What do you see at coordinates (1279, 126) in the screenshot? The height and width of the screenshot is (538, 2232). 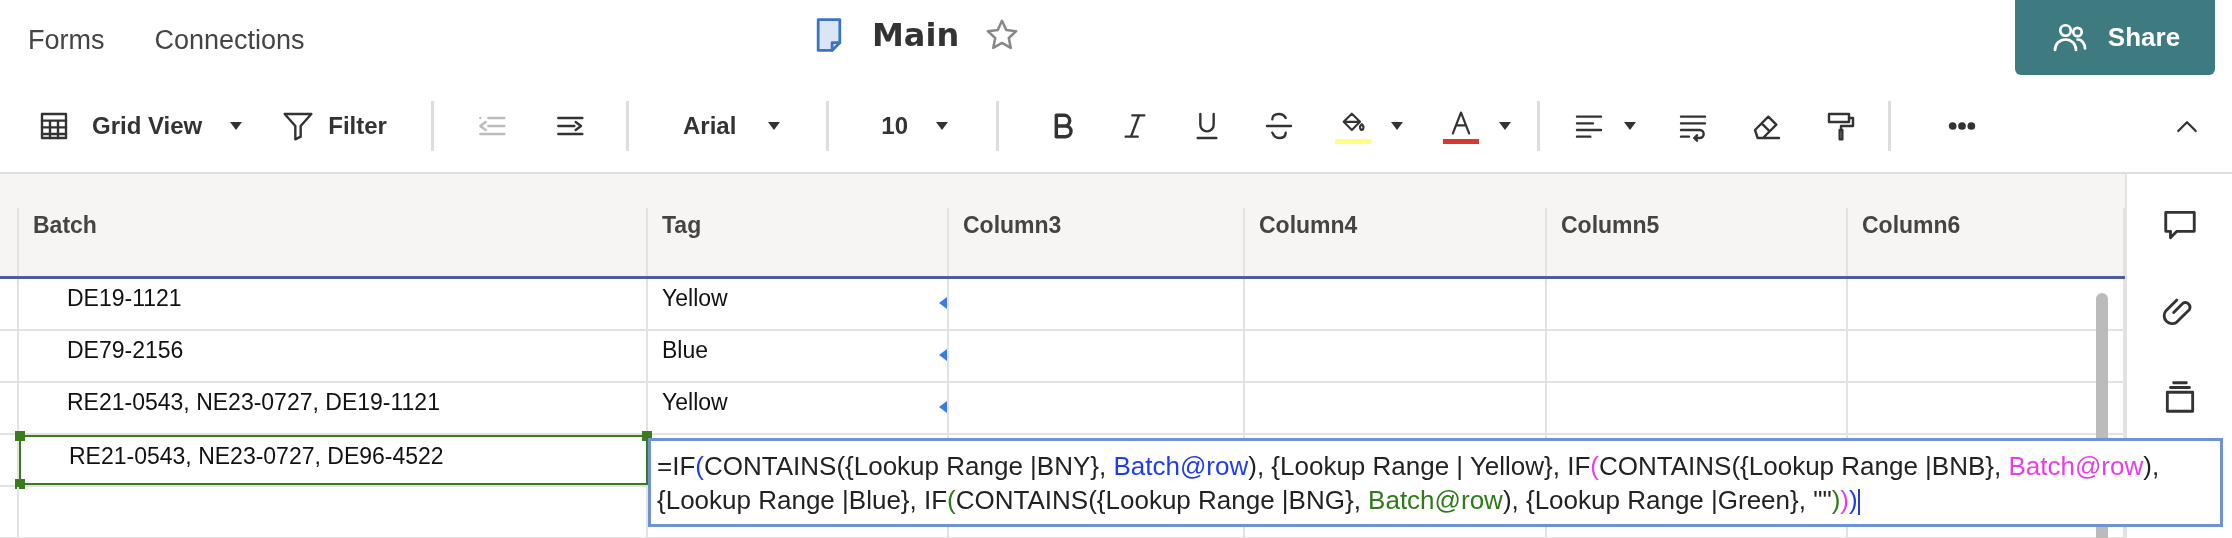 I see `strikethrough-icon` at bounding box center [1279, 126].